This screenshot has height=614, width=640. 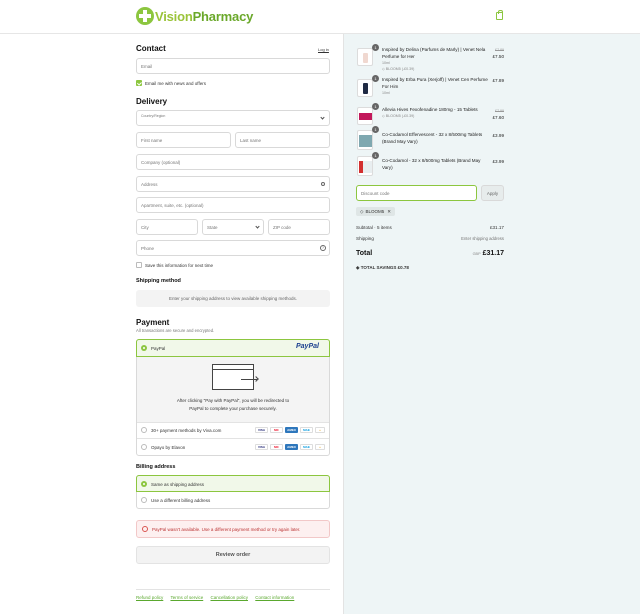 What do you see at coordinates (323, 49) in the screenshot?
I see `login-link: Log in` at bounding box center [323, 49].